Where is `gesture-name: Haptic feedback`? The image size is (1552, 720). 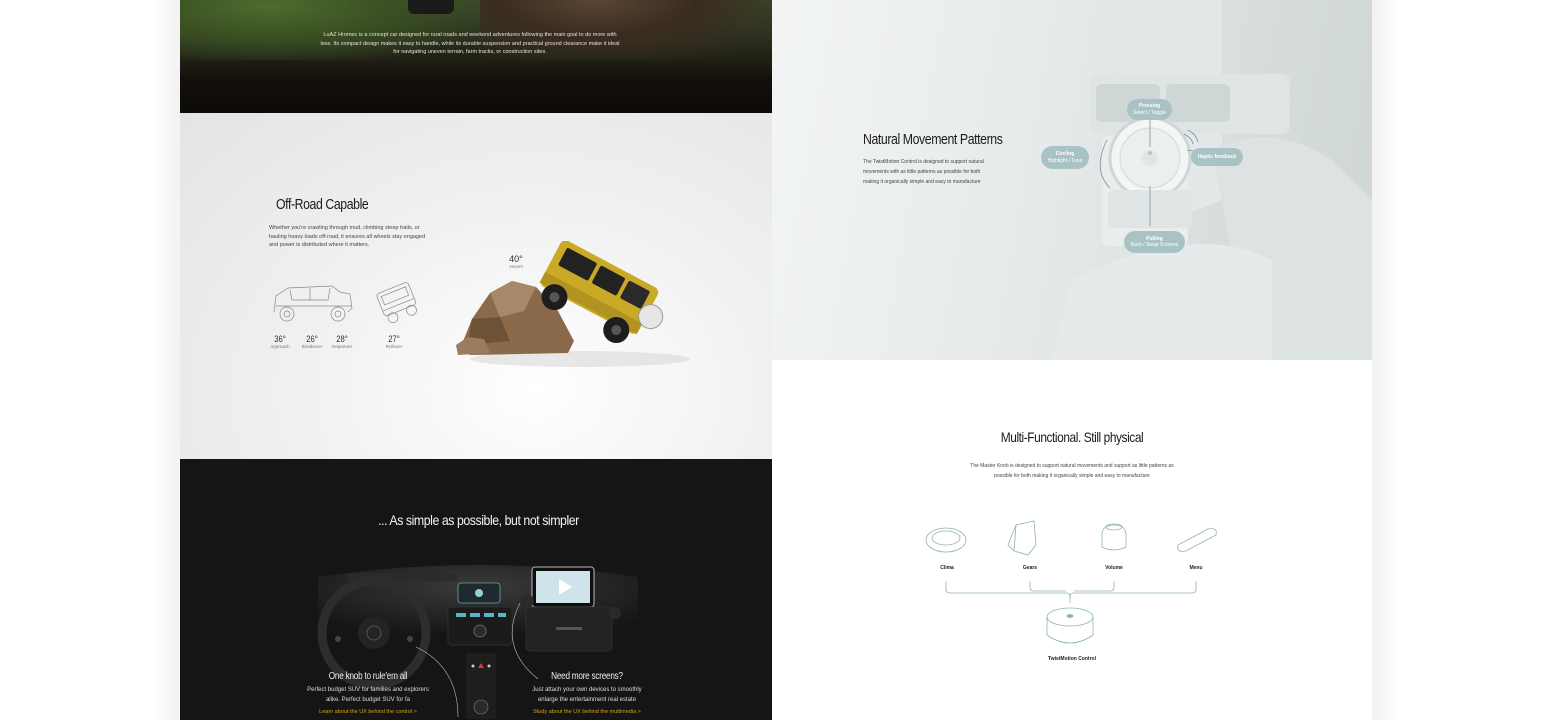
gesture-name: Haptic feedback is located at coordinates (1217, 156).